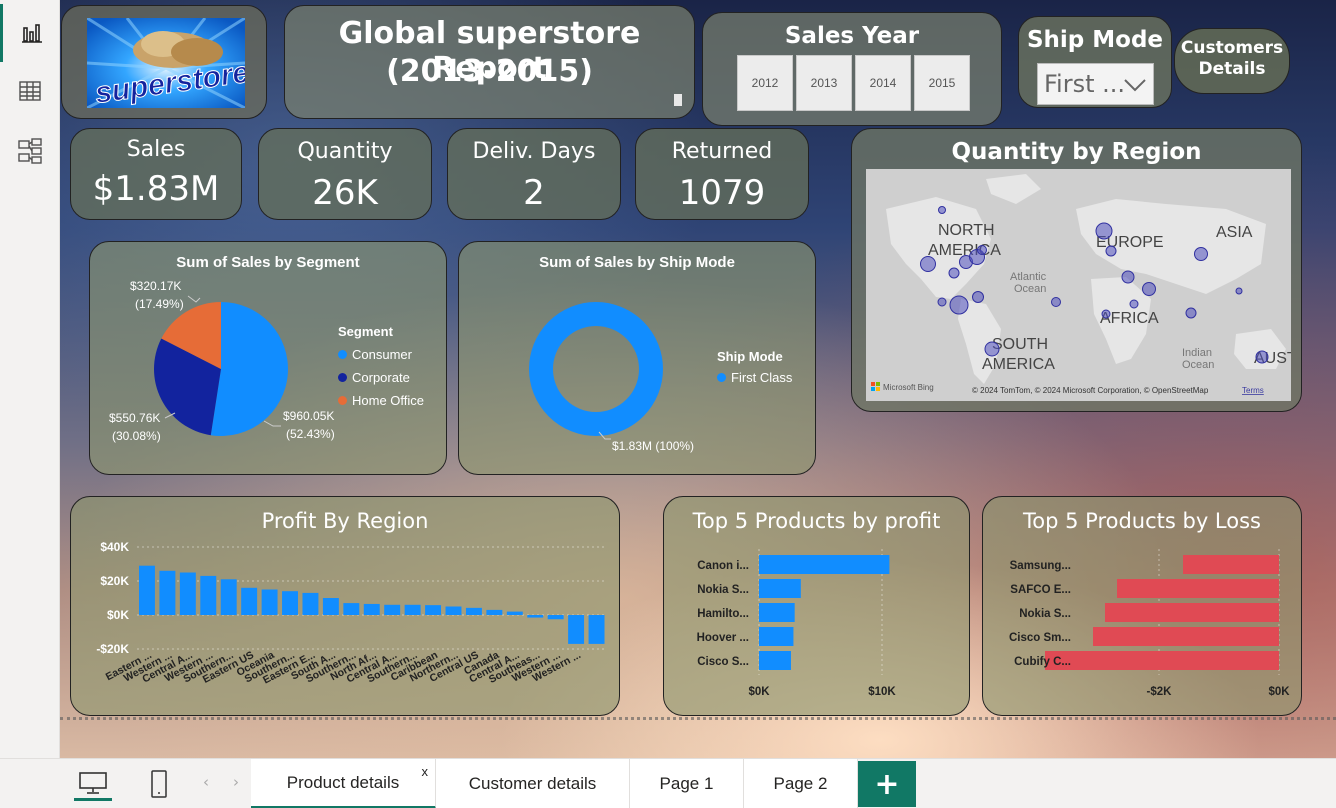 The height and width of the screenshot is (808, 1336). What do you see at coordinates (596, 369) in the screenshot?
I see `donut-slice-first-class` at bounding box center [596, 369].